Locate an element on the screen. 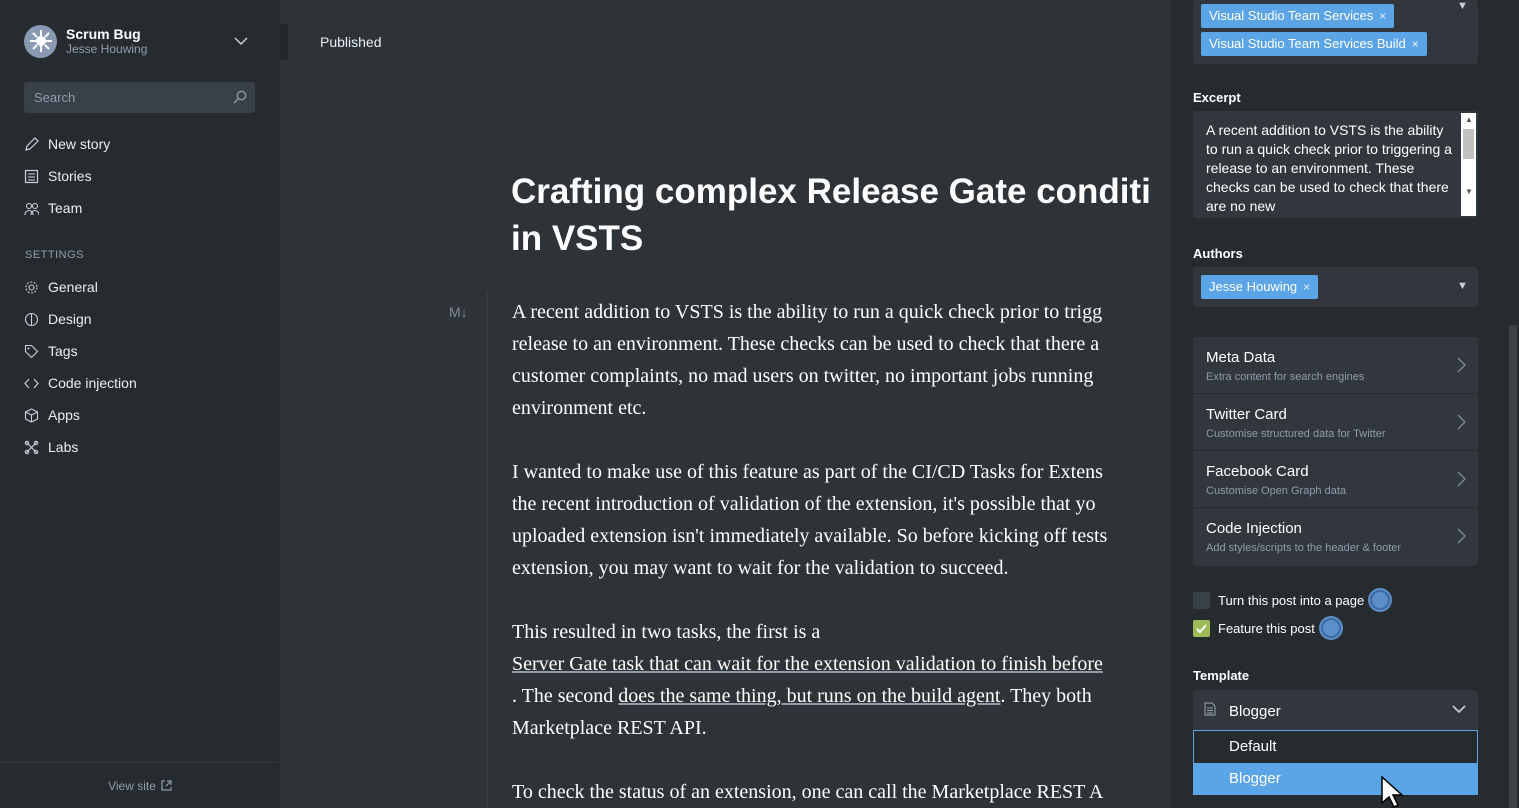  text-fragment: . They both is located at coordinates (1046, 696).